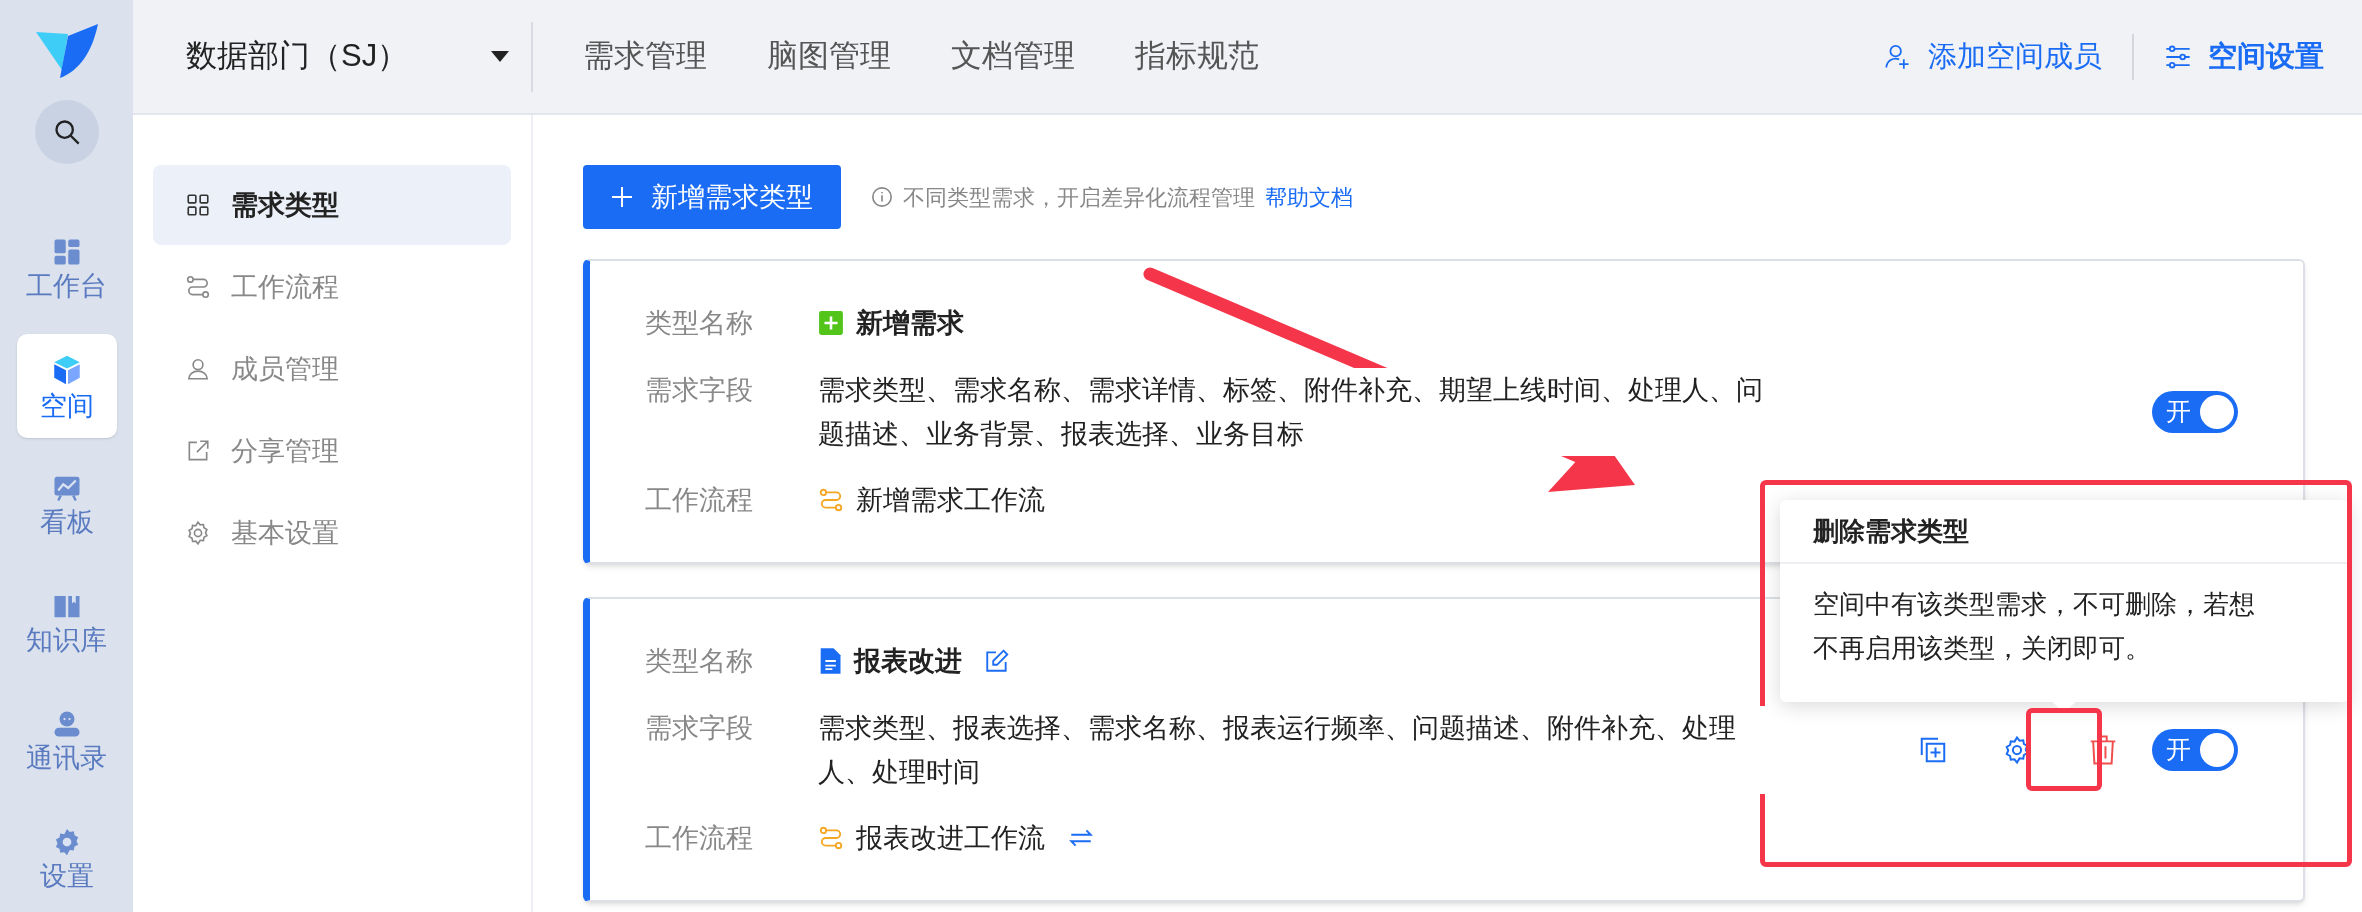 This screenshot has width=2362, height=912. Describe the element at coordinates (66, 504) in the screenshot. I see `rail-item: 看板` at that location.